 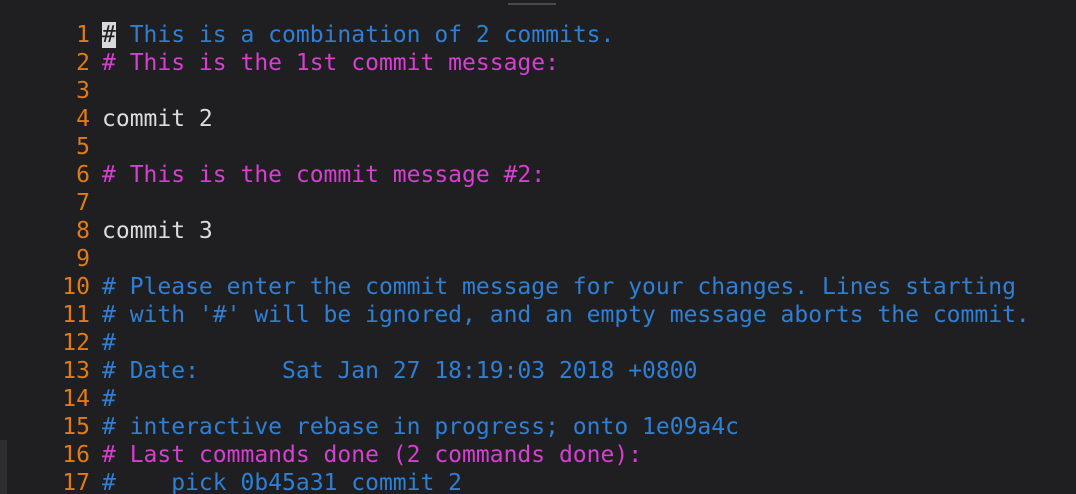 What do you see at coordinates (76, 427) in the screenshot?
I see `line-number: 15` at bounding box center [76, 427].